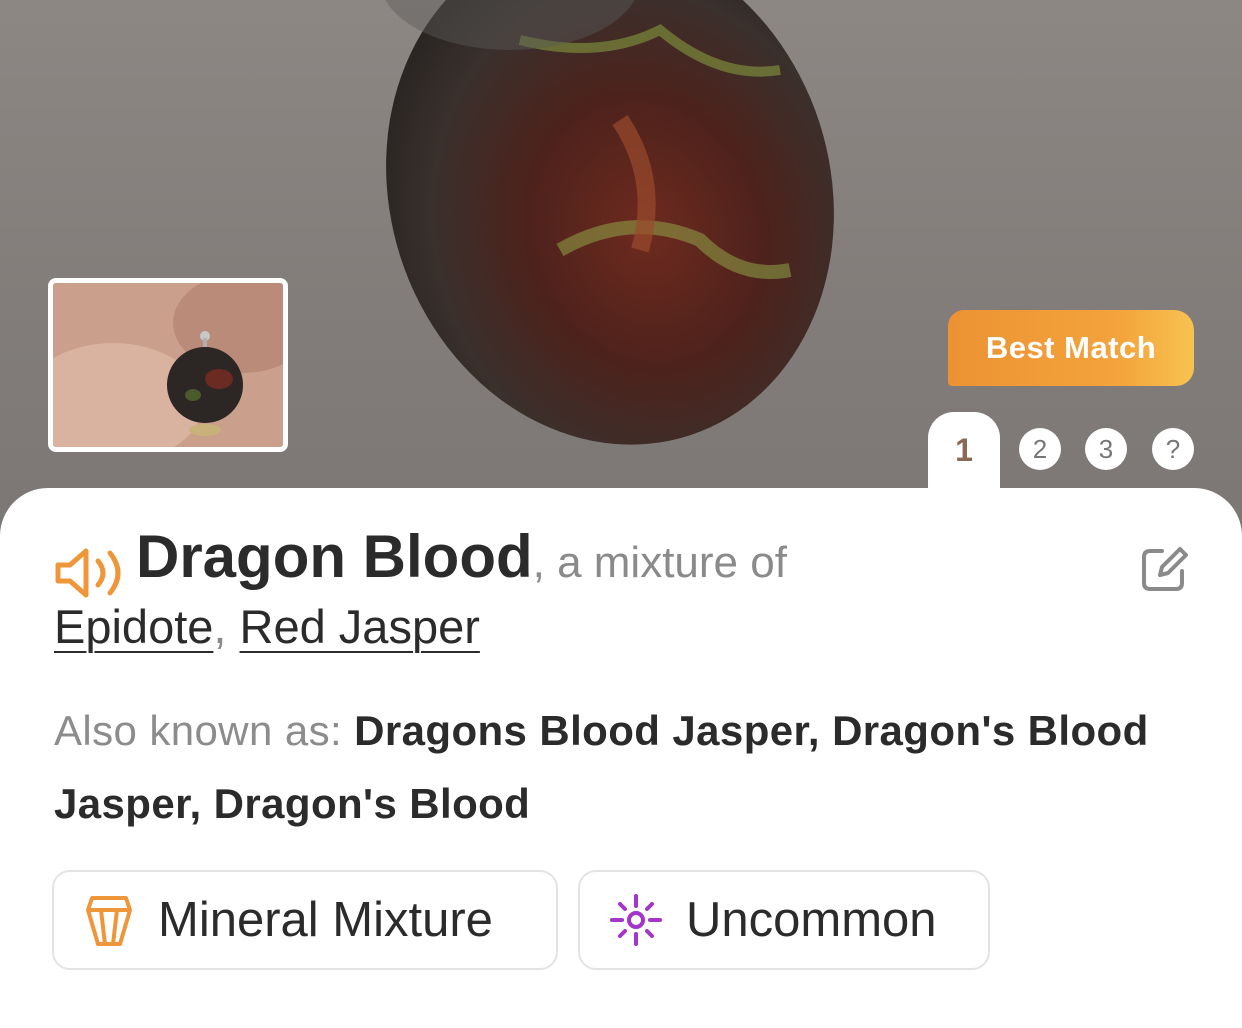  Describe the element at coordinates (1040, 449) in the screenshot. I see `page-tab-2: 2` at that location.